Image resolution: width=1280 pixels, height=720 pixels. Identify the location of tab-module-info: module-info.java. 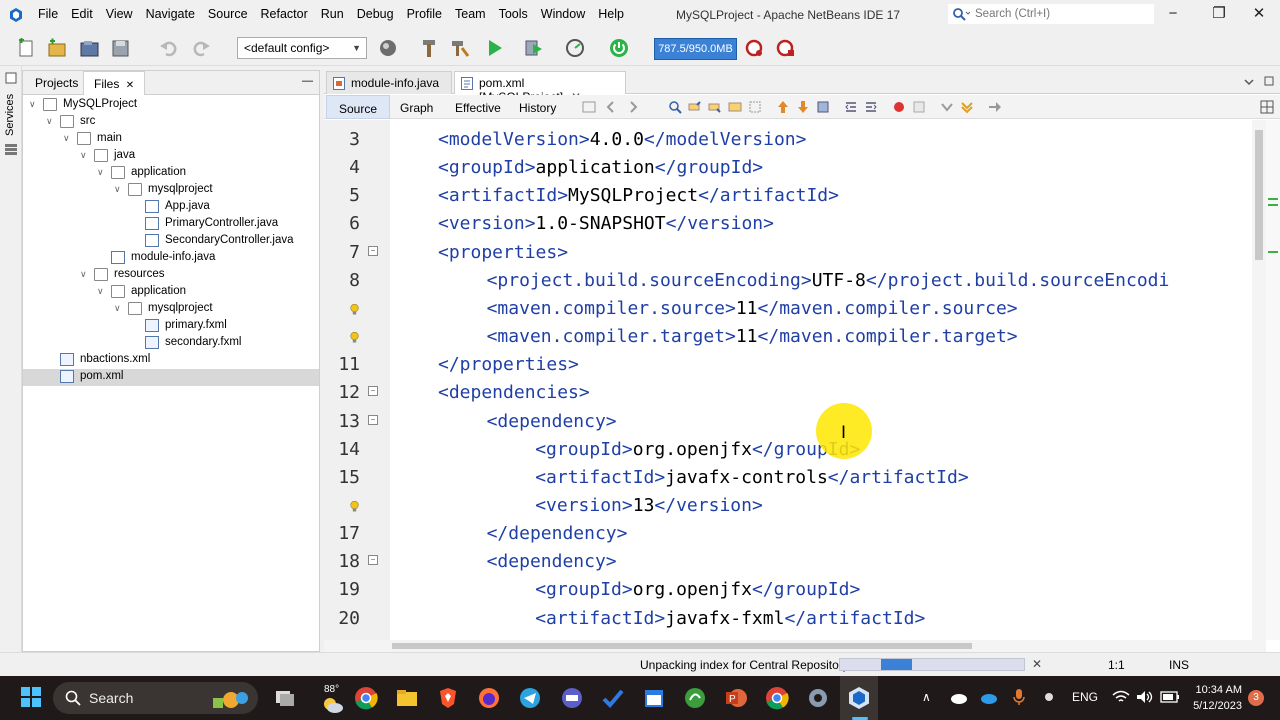
(389, 82).